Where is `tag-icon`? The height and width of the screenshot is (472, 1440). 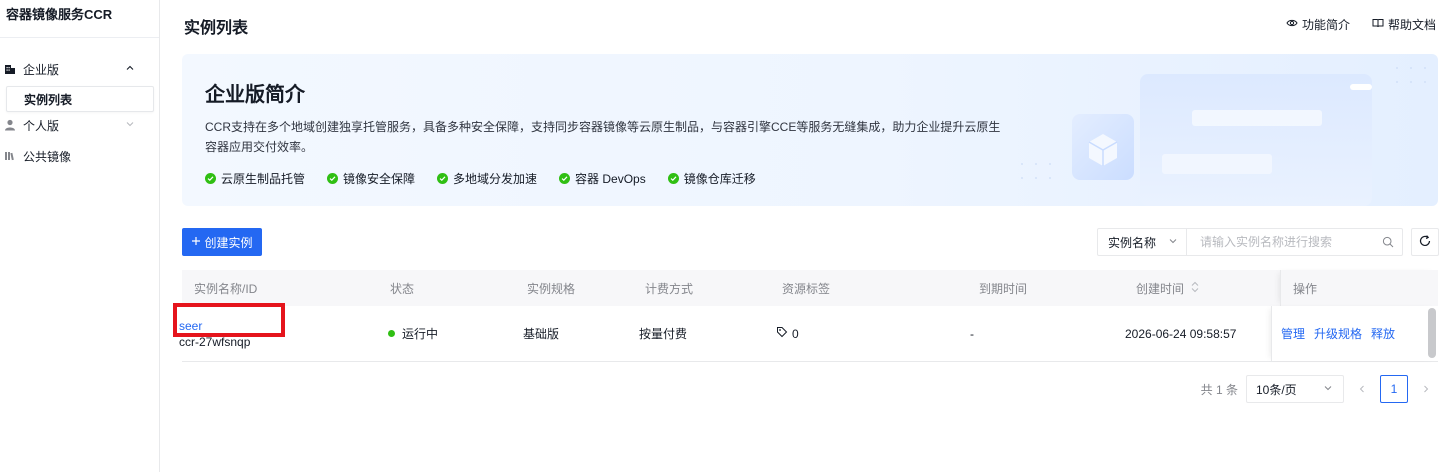 tag-icon is located at coordinates (782, 333).